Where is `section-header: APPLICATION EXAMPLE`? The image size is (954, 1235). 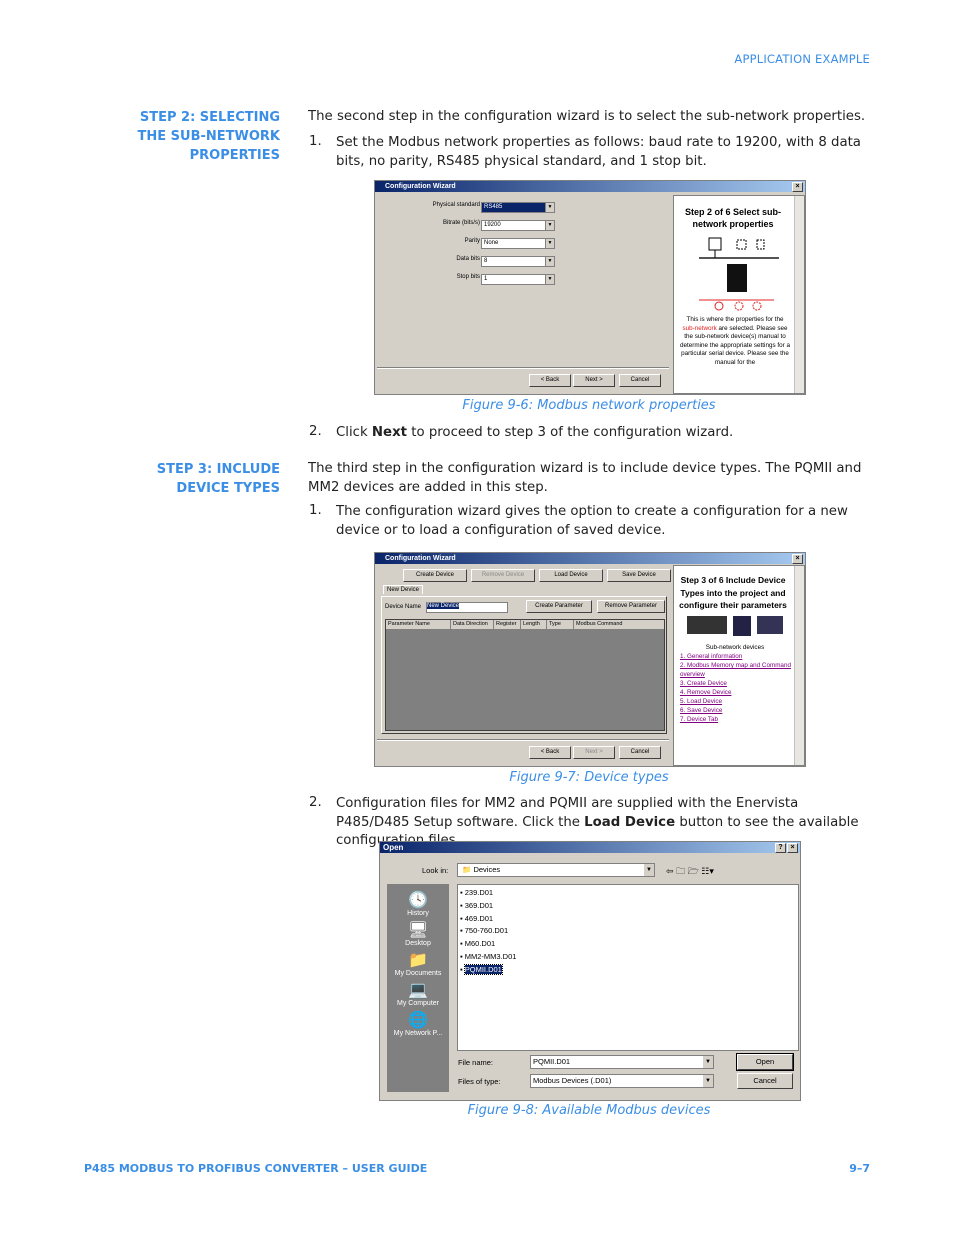 section-header: APPLICATION EXAMPLE is located at coordinates (802, 59).